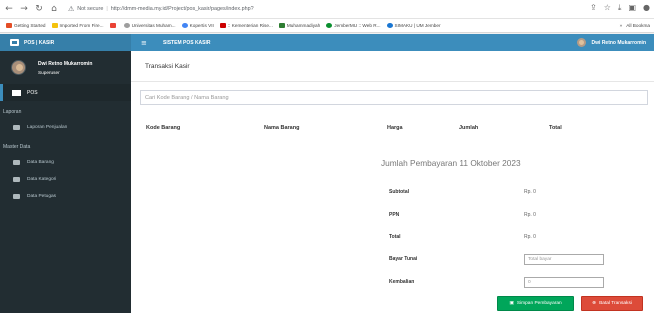 Image resolution: width=654 pixels, height=313 pixels. I want to click on sidebar-item-data-barang: Data Barang, so click(65, 162).